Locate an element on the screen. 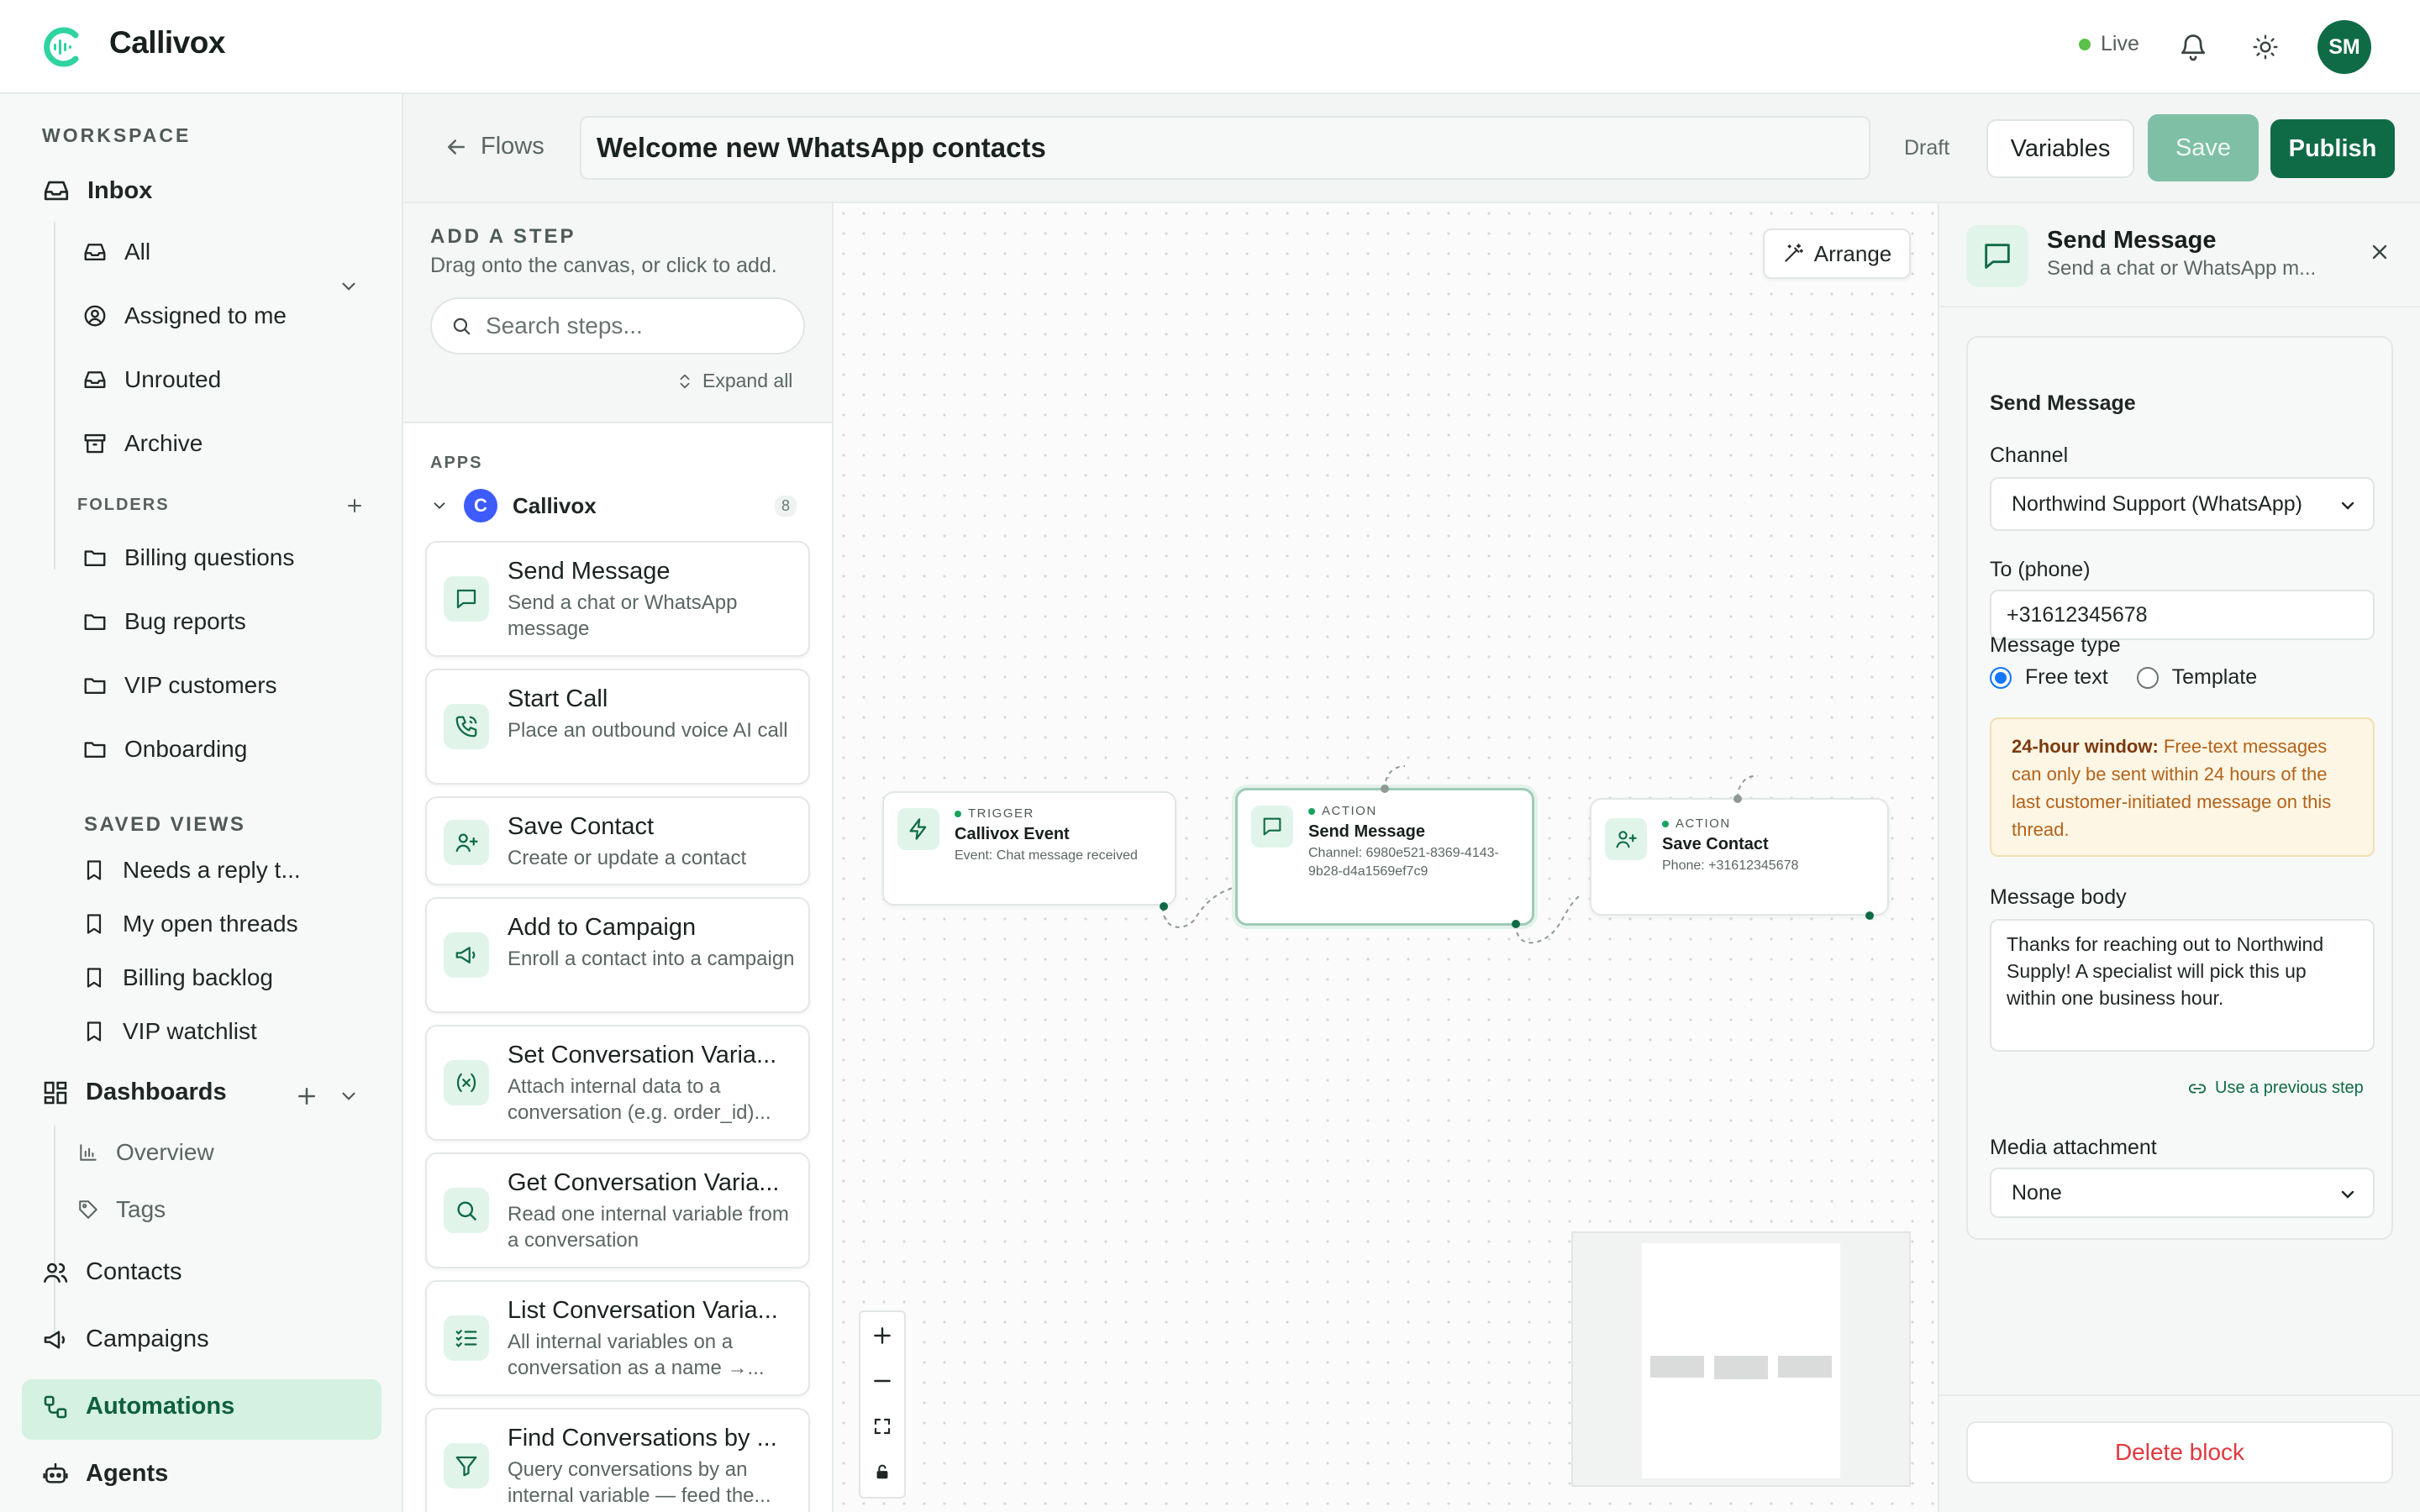  add-folder-plus-icon is located at coordinates (355, 506).